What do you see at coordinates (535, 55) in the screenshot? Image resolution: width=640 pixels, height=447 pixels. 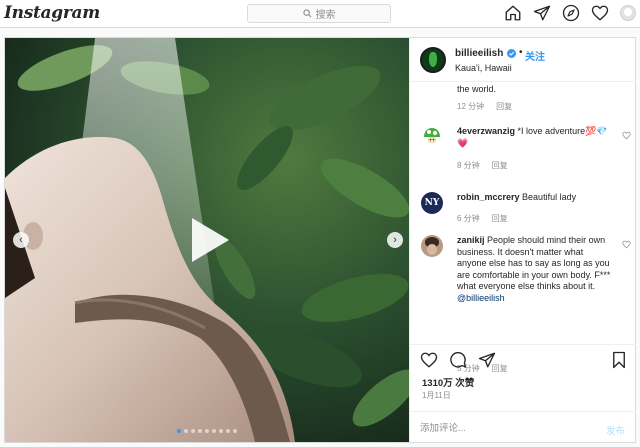 I see `follow-button: 关注` at bounding box center [535, 55].